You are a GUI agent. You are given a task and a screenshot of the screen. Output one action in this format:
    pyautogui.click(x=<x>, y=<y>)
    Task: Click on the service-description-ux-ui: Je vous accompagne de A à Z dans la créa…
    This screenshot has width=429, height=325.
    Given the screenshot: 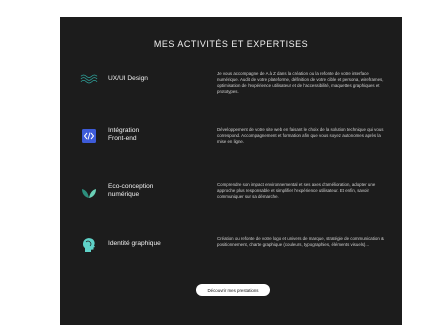 What is the action you would take?
    pyautogui.click(x=300, y=82)
    